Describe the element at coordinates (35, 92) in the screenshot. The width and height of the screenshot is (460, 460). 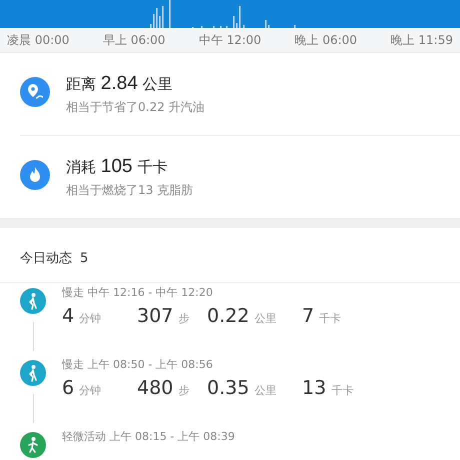
I see `location-pin-icon` at that location.